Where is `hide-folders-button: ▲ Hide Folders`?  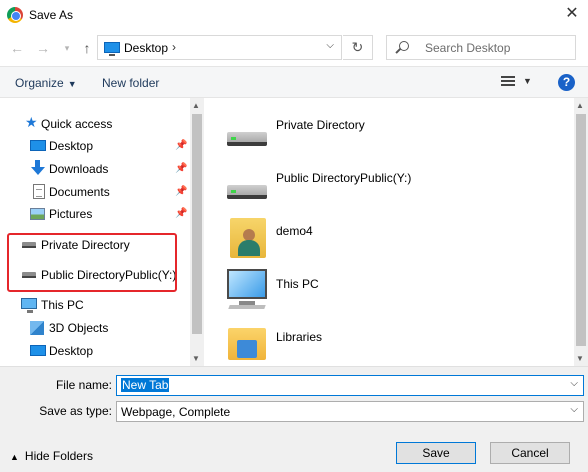 hide-folders-button: ▲ Hide Folders is located at coordinates (51, 456).